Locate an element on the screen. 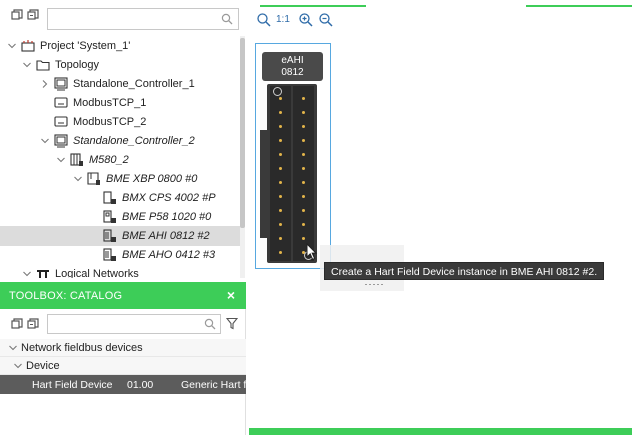  tree-item-label: ModbusTCP_1 is located at coordinates (110, 103).